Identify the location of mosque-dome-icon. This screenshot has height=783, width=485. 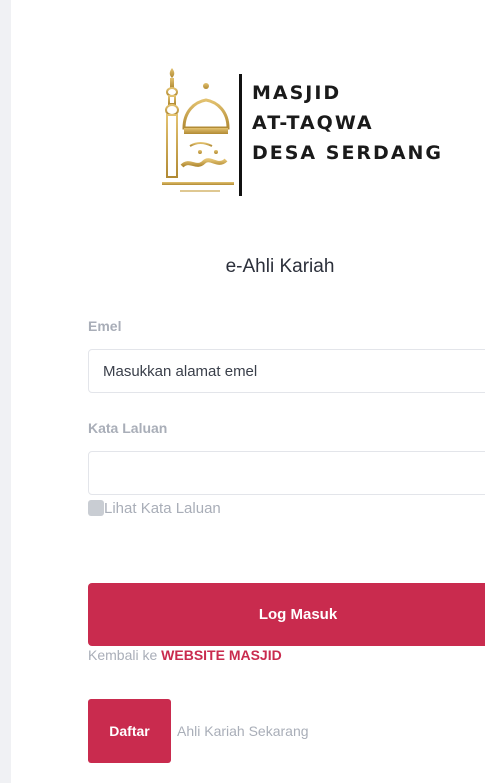
(198, 130).